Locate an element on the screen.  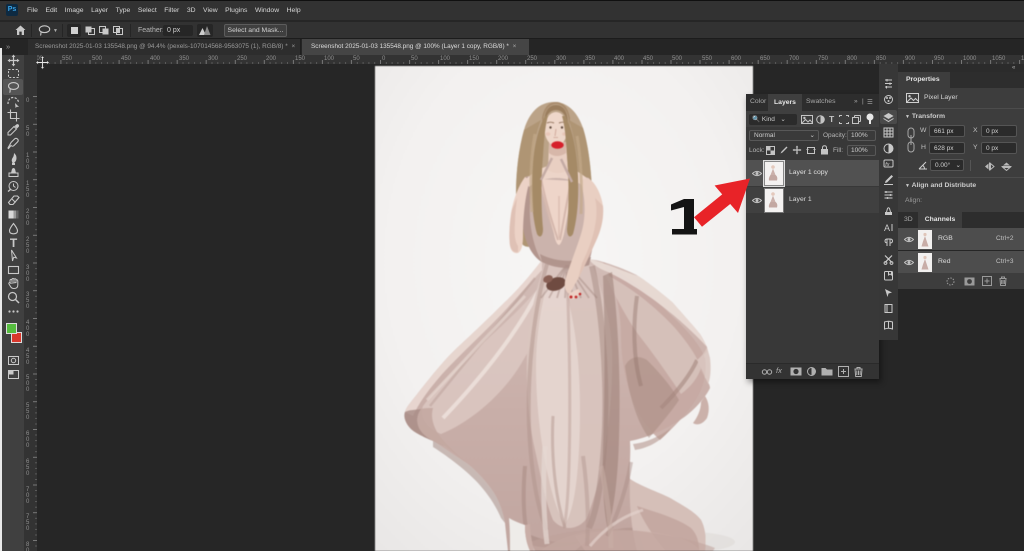
svg-text: fx is located at coordinates (887, 165).